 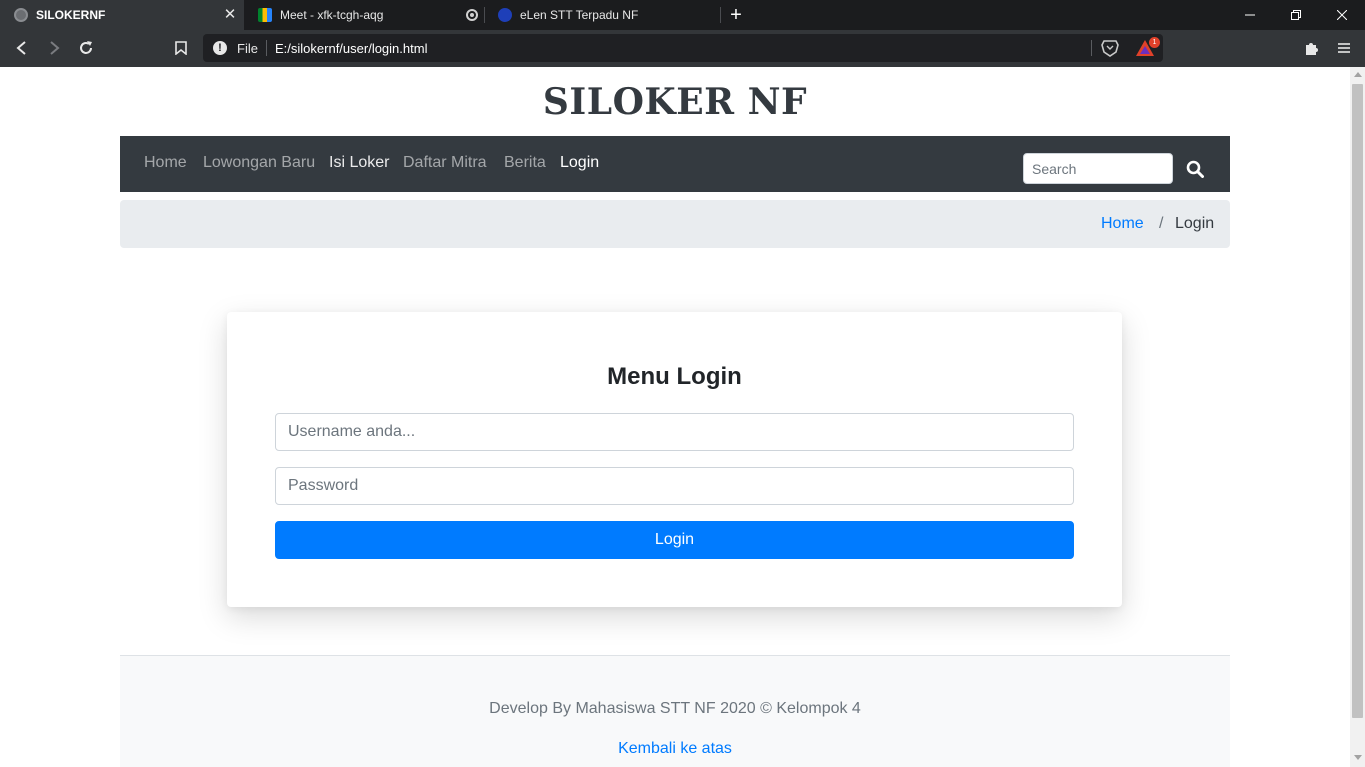 I want to click on restore-icon, so click(x=1296, y=15).